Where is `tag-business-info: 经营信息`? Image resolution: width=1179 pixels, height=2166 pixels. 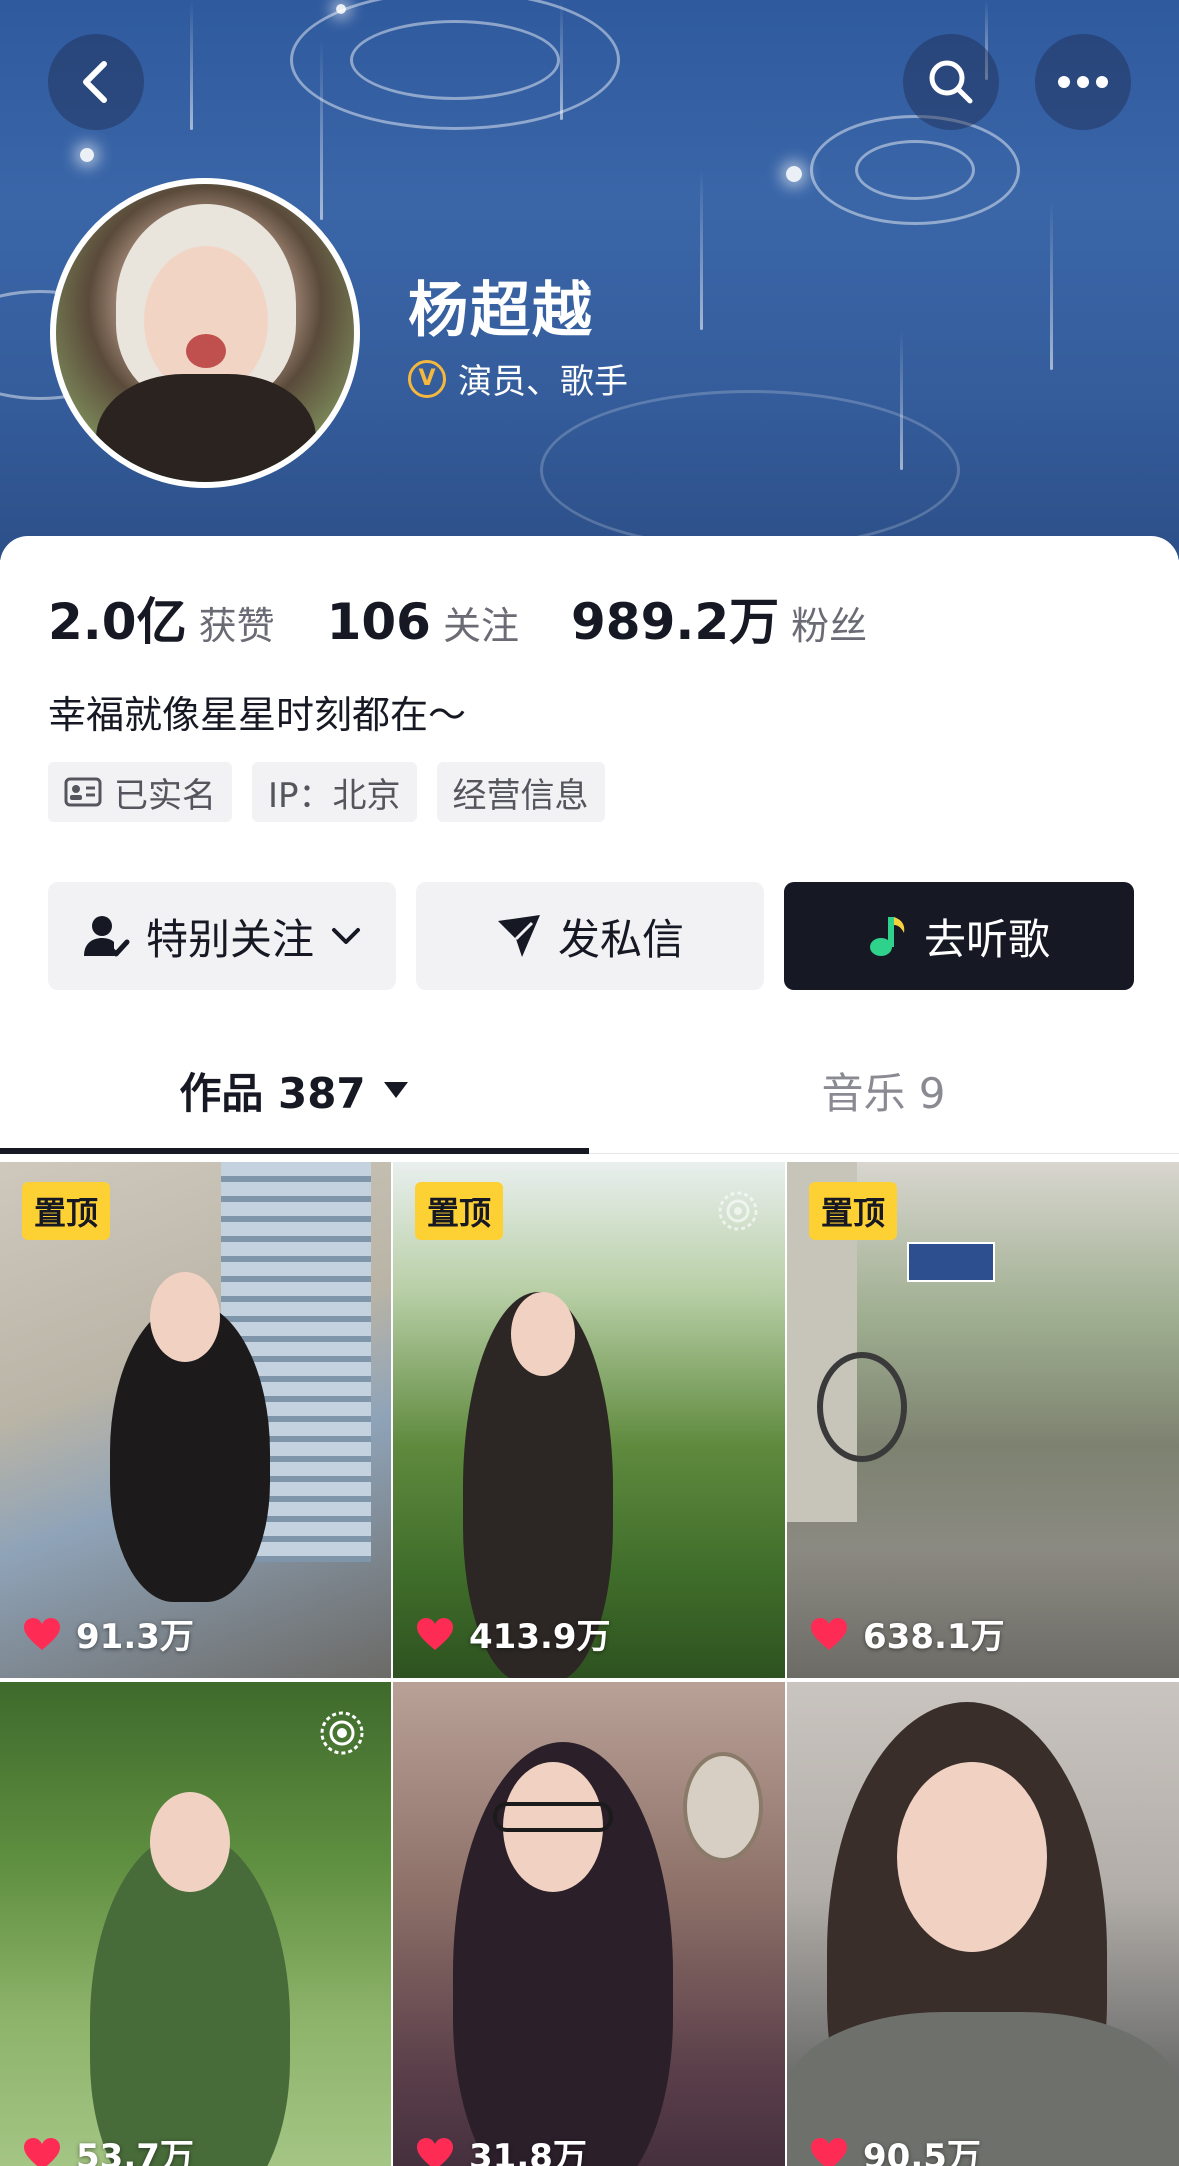
tag-business-info: 经营信息 is located at coordinates (520, 792).